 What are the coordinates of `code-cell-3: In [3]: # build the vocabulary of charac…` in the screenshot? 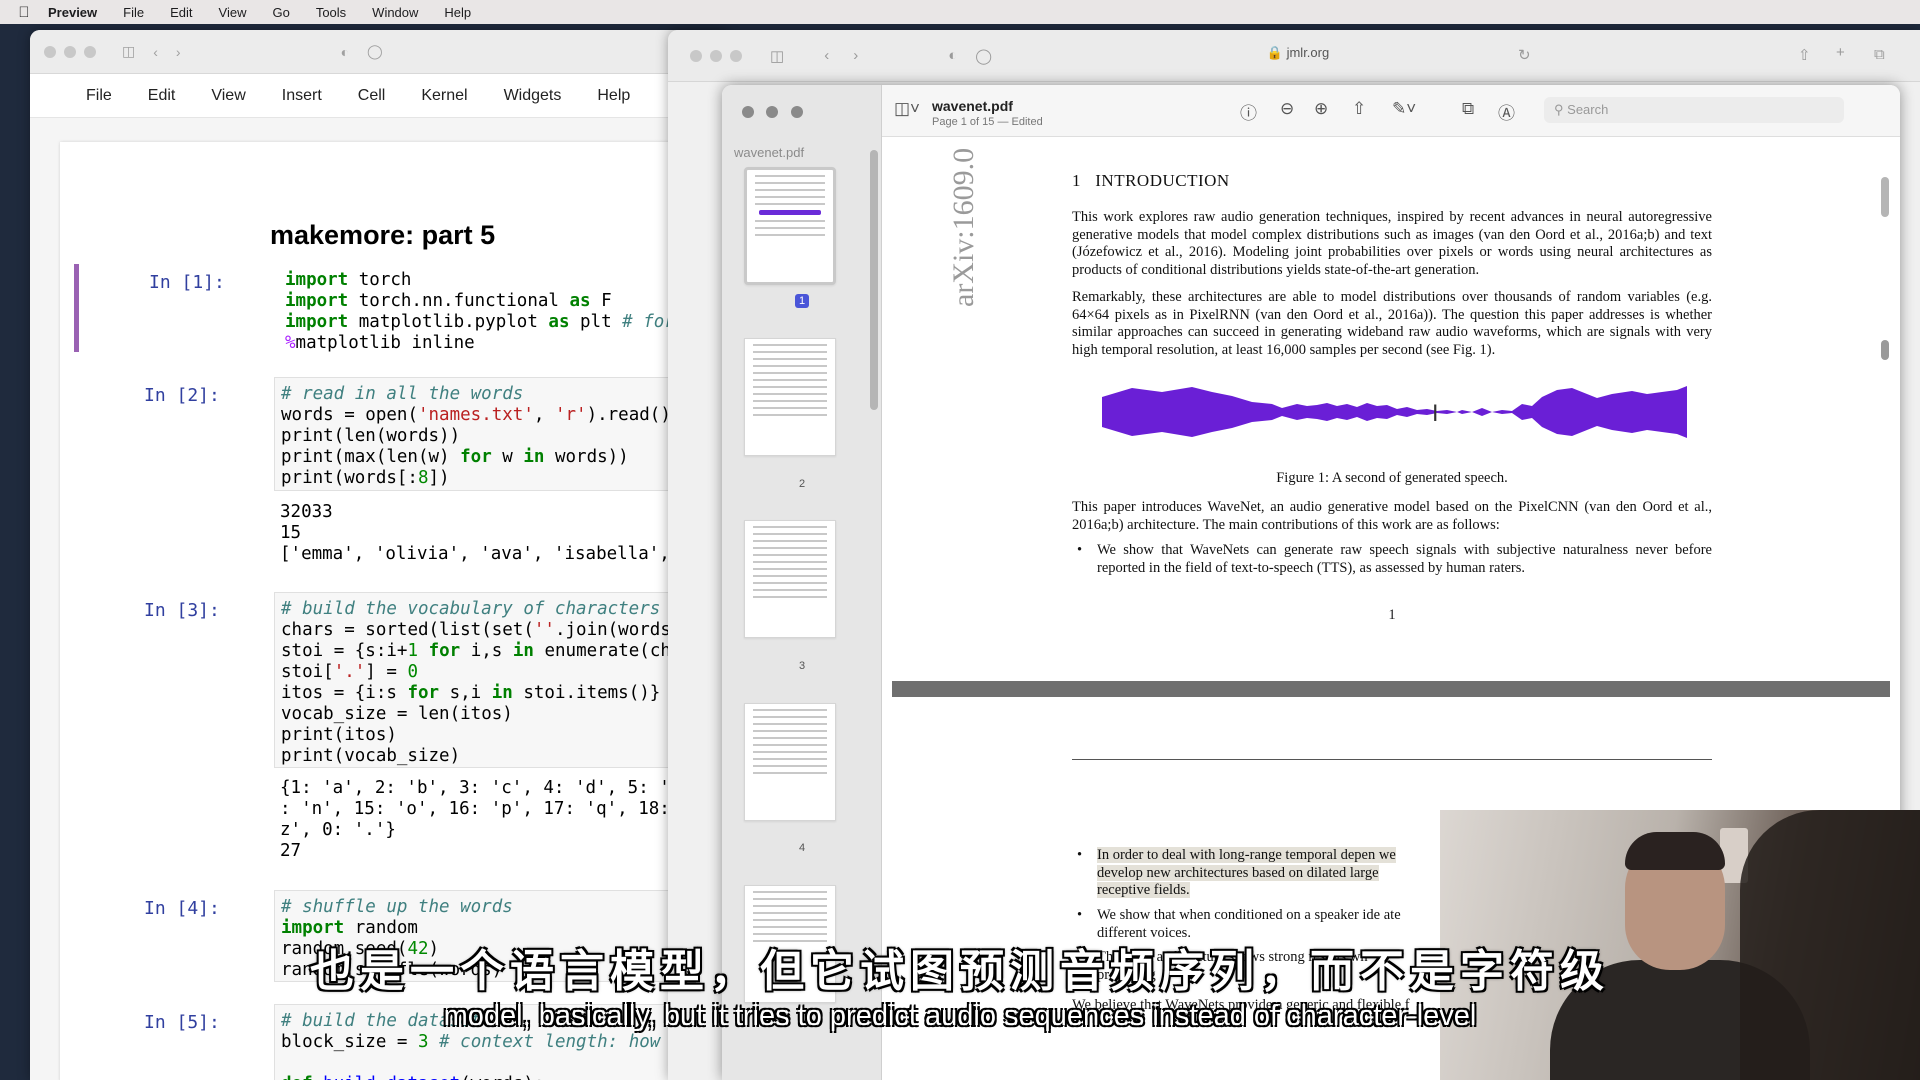 It's located at (402, 727).